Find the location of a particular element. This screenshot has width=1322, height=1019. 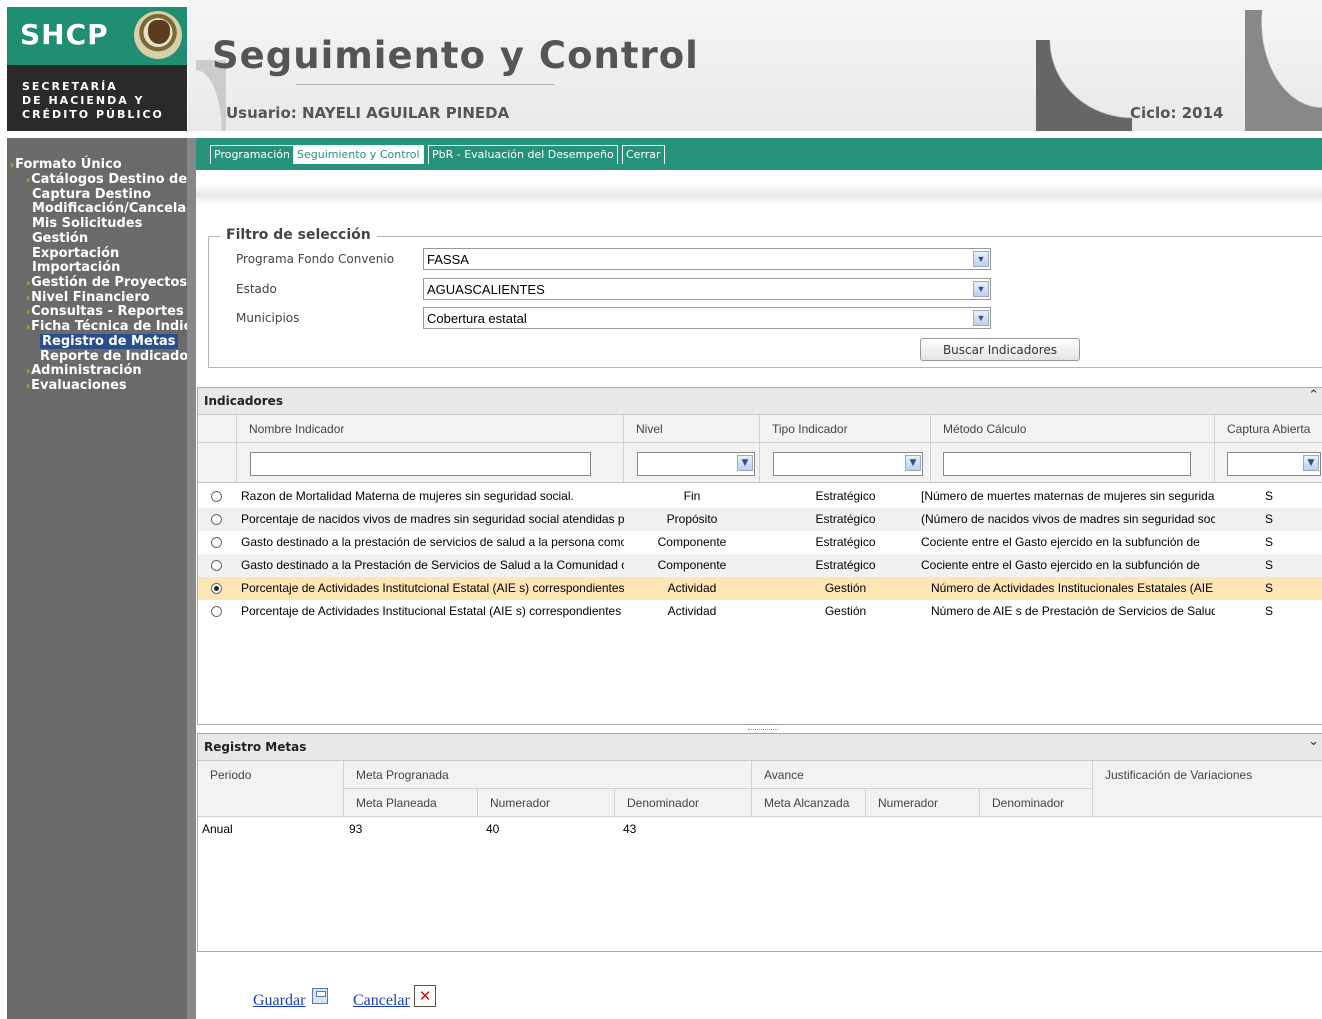

column-header-captura: Captura Abierta is located at coordinates (1268, 429).